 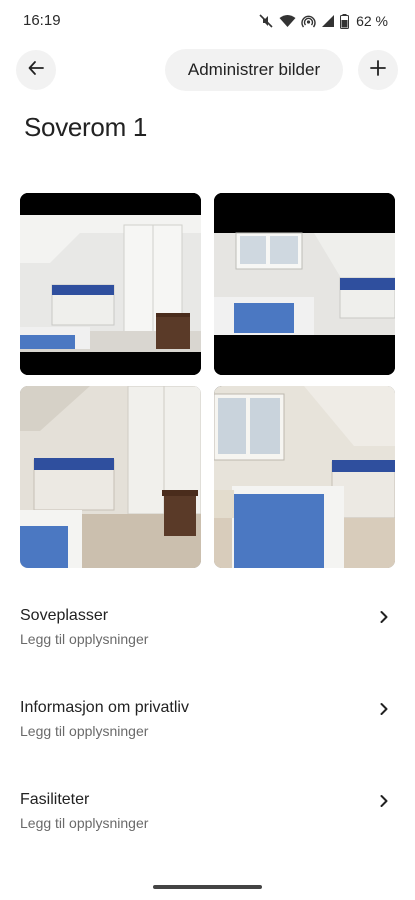 What do you see at coordinates (308, 21) in the screenshot?
I see `hotspot-icon` at bounding box center [308, 21].